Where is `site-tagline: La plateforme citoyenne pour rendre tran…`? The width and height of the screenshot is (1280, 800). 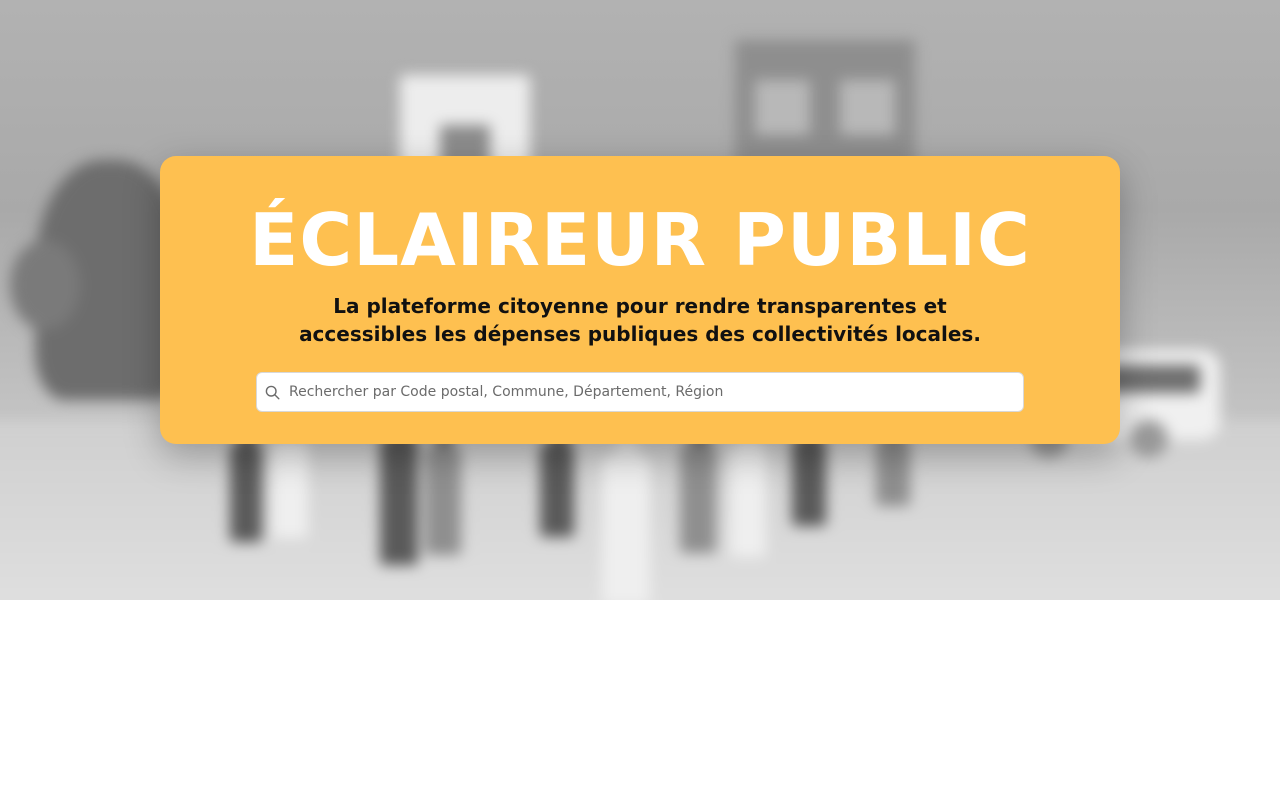 site-tagline: La plateforme citoyenne pour rendre tran… is located at coordinates (640, 320).